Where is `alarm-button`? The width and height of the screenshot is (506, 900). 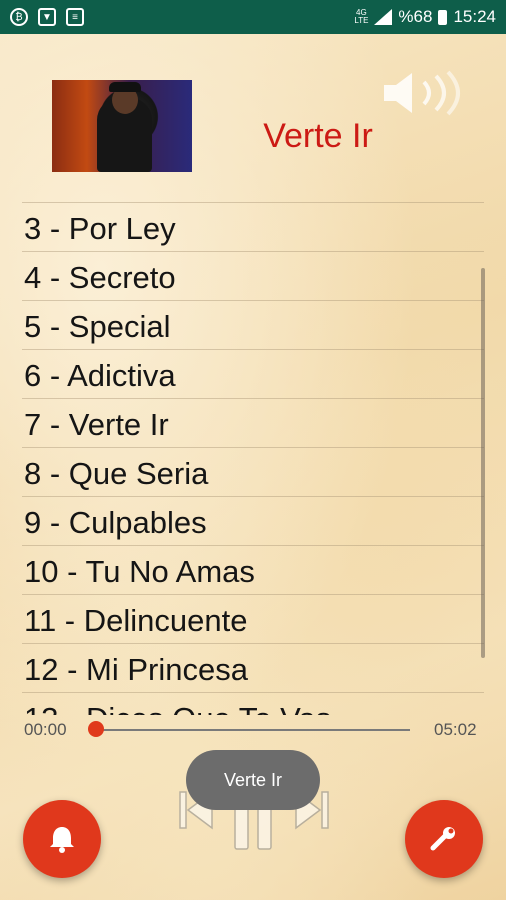 alarm-button is located at coordinates (62, 839).